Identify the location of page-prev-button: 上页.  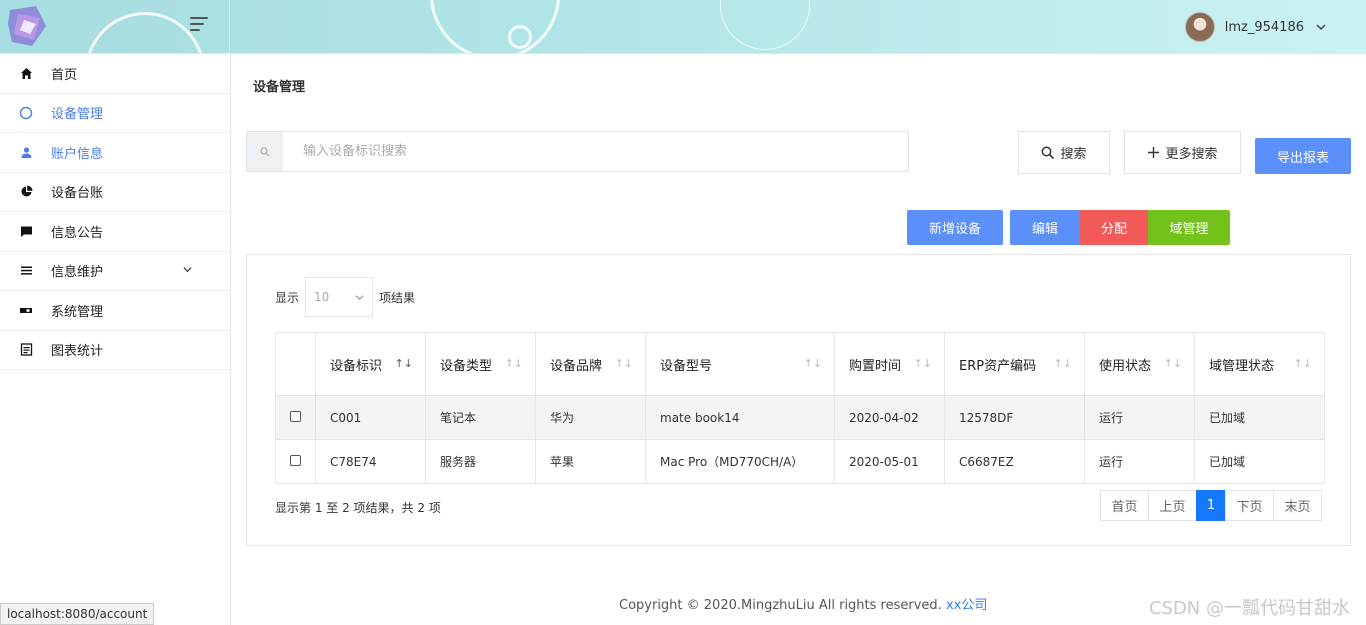
(1172, 505).